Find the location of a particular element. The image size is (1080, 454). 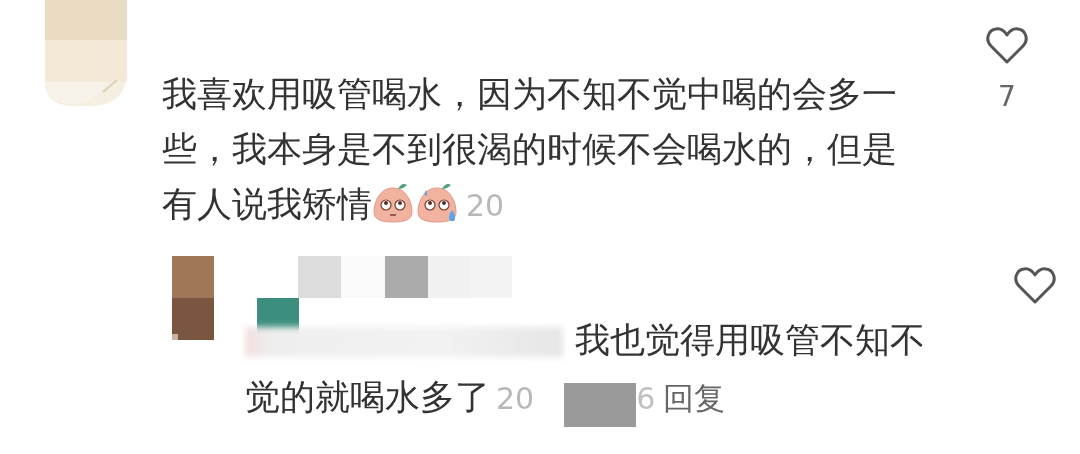

comment-text: 我也觉得用吸管不知不 is located at coordinates (750, 340).